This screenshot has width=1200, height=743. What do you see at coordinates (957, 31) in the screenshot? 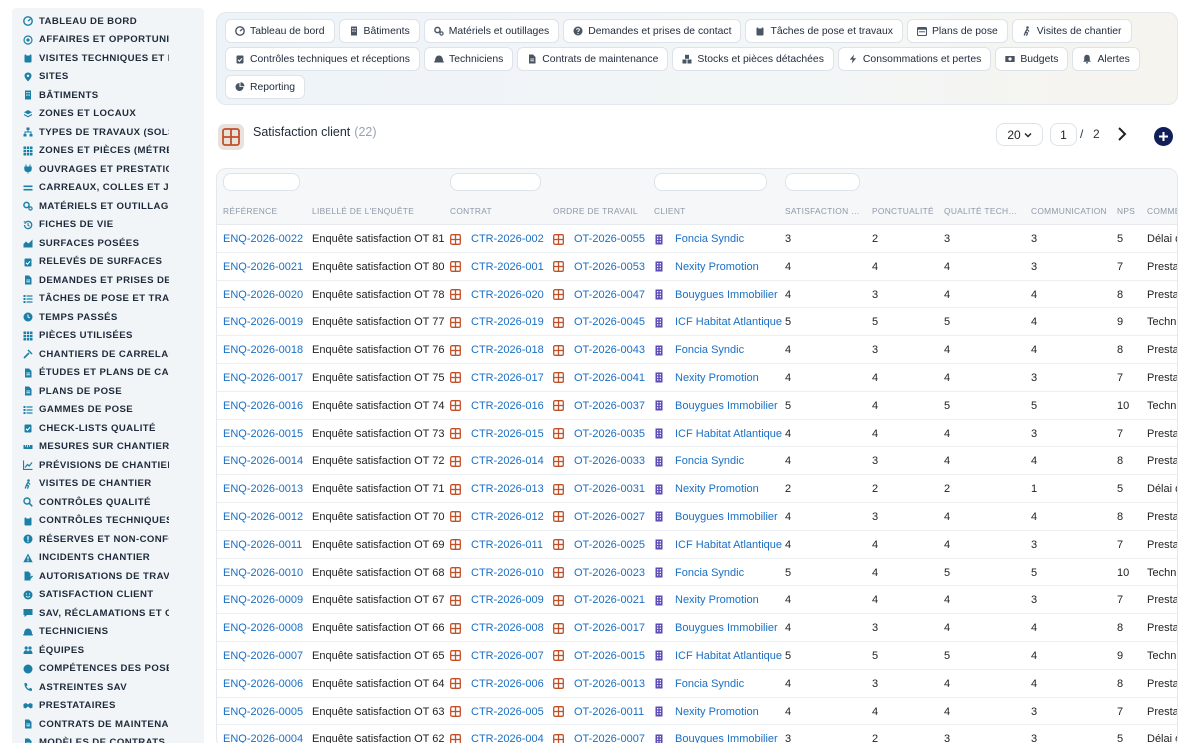
I see `nav-button-plans-de-pose: Plans de pose` at bounding box center [957, 31].